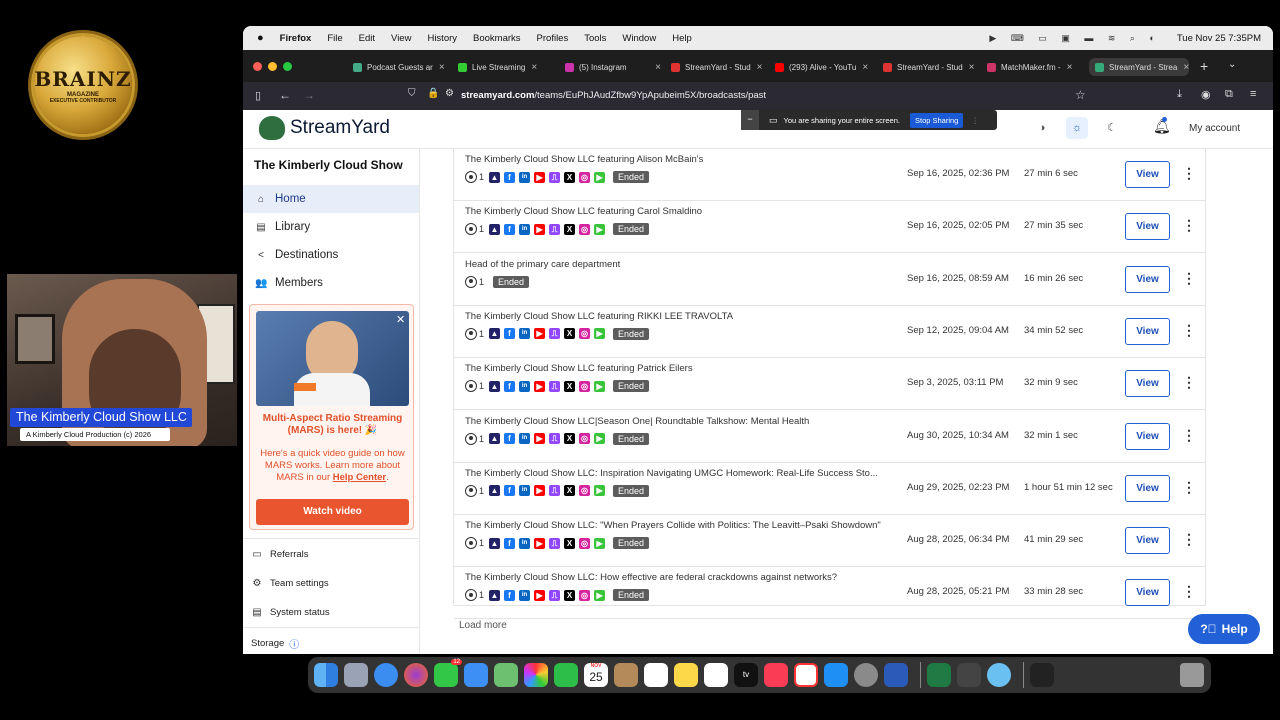 The height and width of the screenshot is (720, 1280). Describe the element at coordinates (1179, 94) in the screenshot. I see `download-icon: ⤓` at that location.